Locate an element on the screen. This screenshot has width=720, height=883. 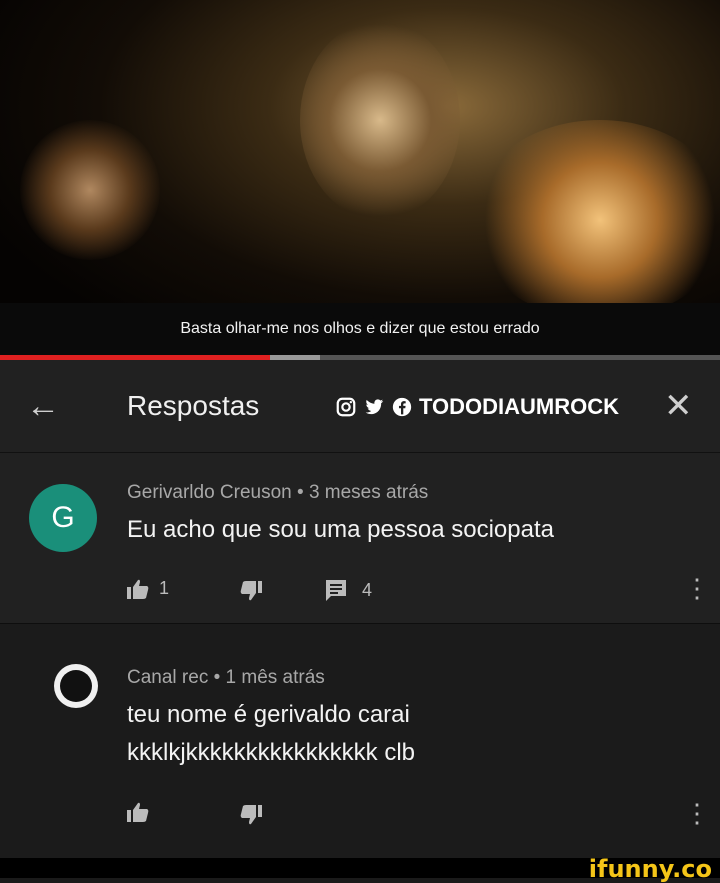
close-icon: ✕ is located at coordinates (678, 406).